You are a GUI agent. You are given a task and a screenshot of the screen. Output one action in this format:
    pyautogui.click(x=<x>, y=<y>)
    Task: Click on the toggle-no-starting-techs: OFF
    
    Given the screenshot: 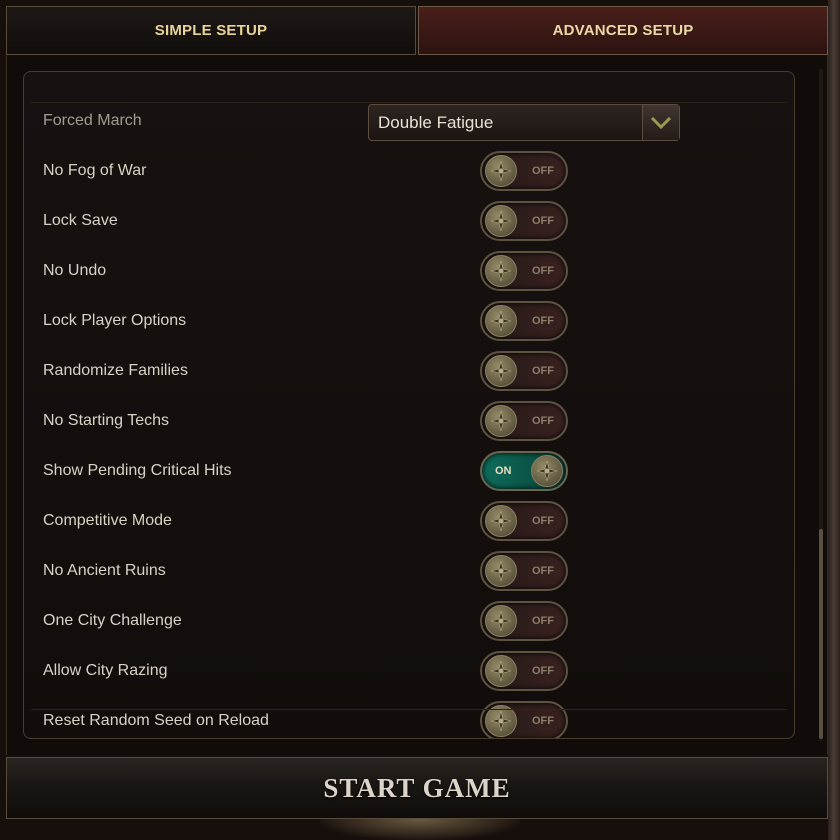 What is the action you would take?
    pyautogui.click(x=524, y=421)
    